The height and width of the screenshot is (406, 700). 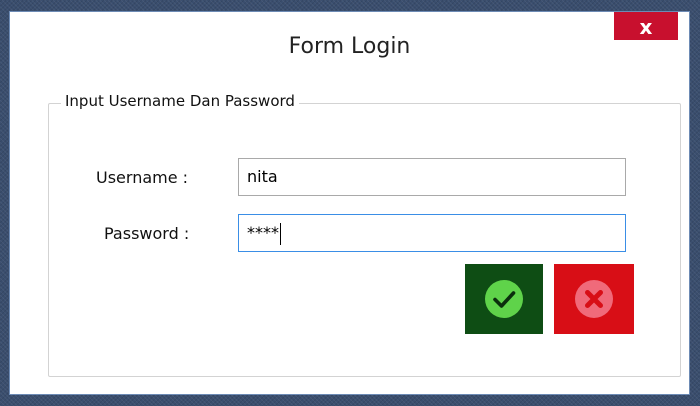 I want to click on password-input: ****, so click(x=432, y=233).